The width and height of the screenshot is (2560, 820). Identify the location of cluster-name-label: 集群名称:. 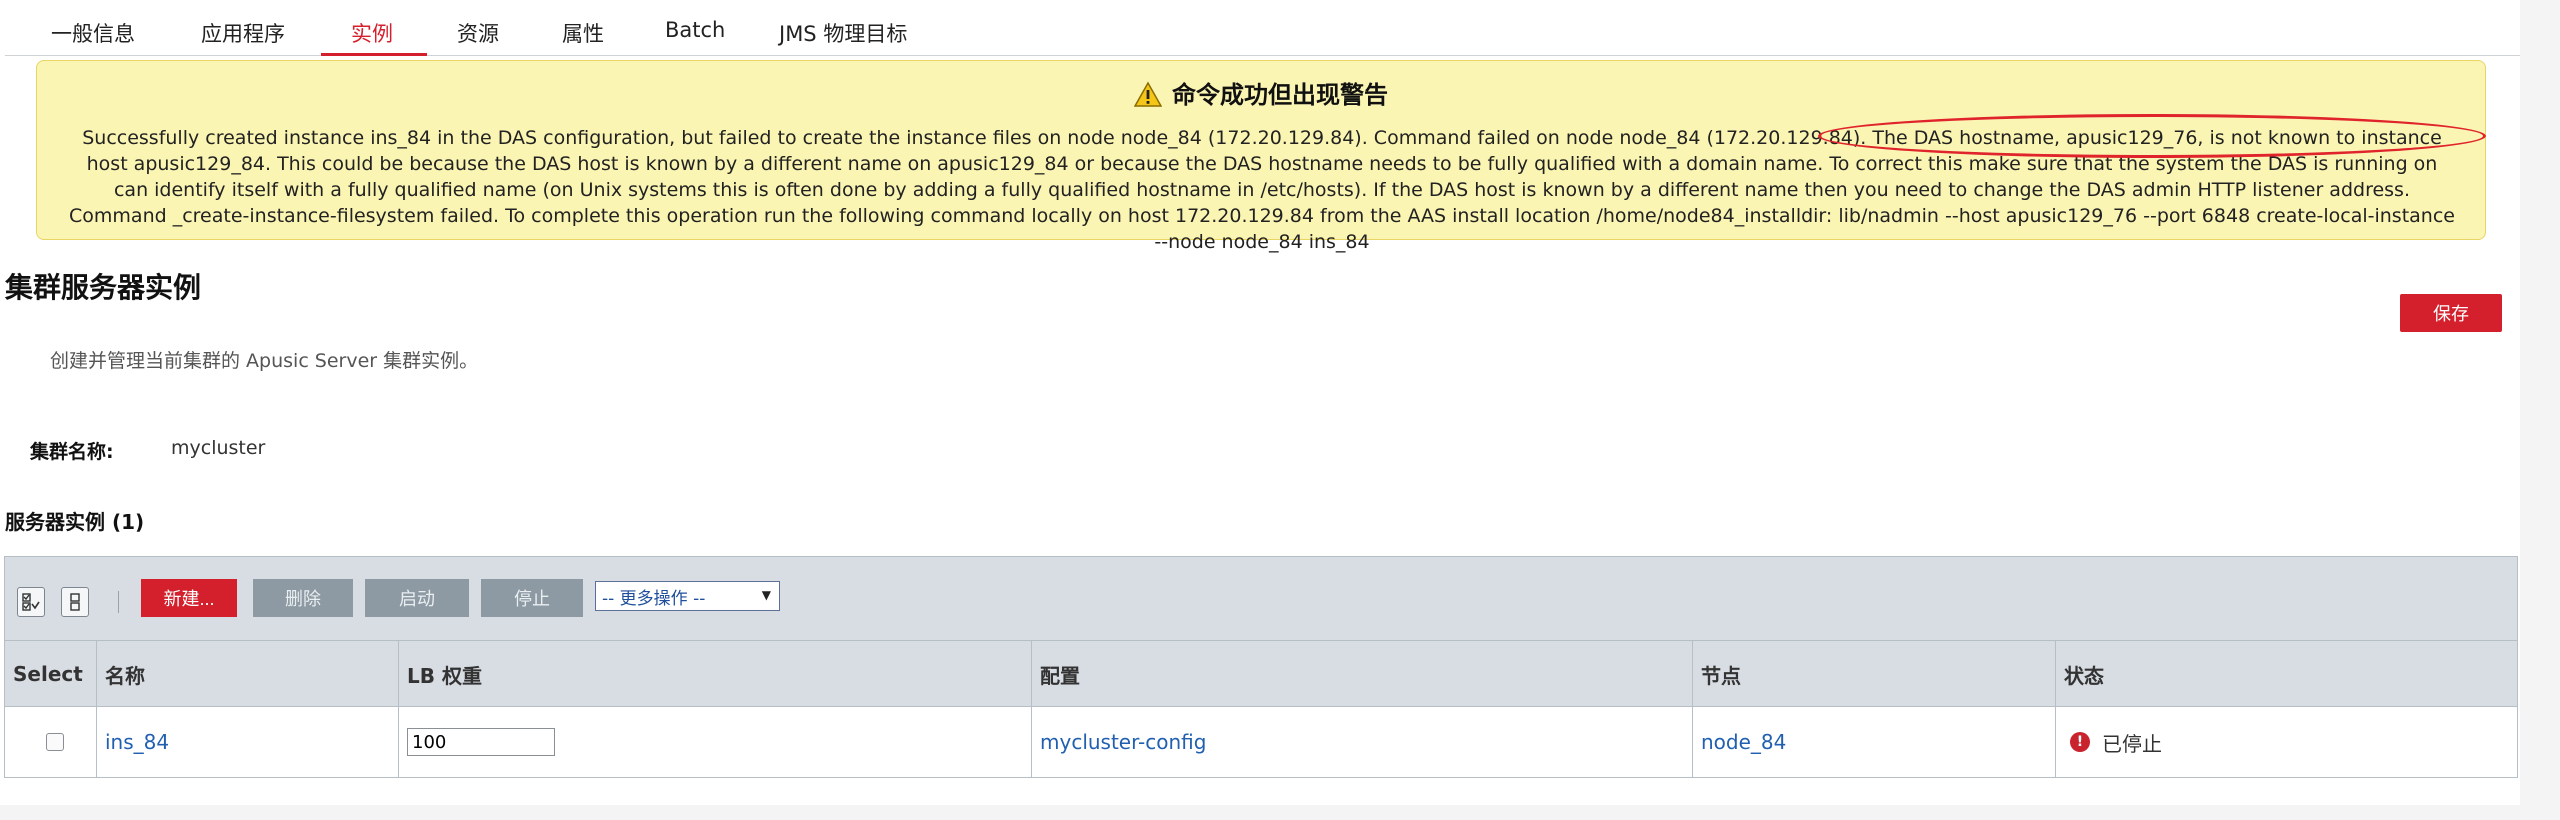
(72, 452).